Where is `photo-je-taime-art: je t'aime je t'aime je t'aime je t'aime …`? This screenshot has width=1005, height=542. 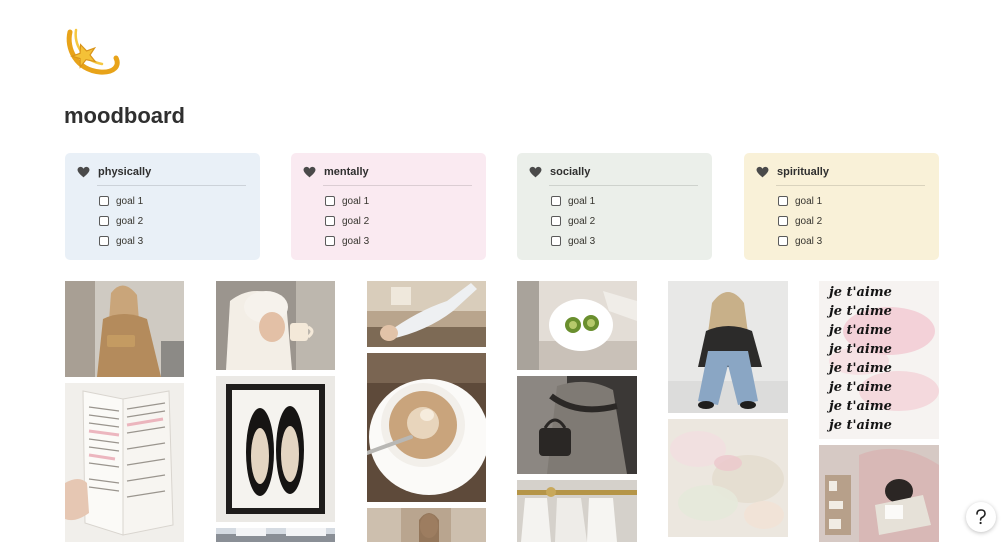
photo-je-taime-art: je t'aime je t'aime je t'aime je t'aime … is located at coordinates (879, 360).